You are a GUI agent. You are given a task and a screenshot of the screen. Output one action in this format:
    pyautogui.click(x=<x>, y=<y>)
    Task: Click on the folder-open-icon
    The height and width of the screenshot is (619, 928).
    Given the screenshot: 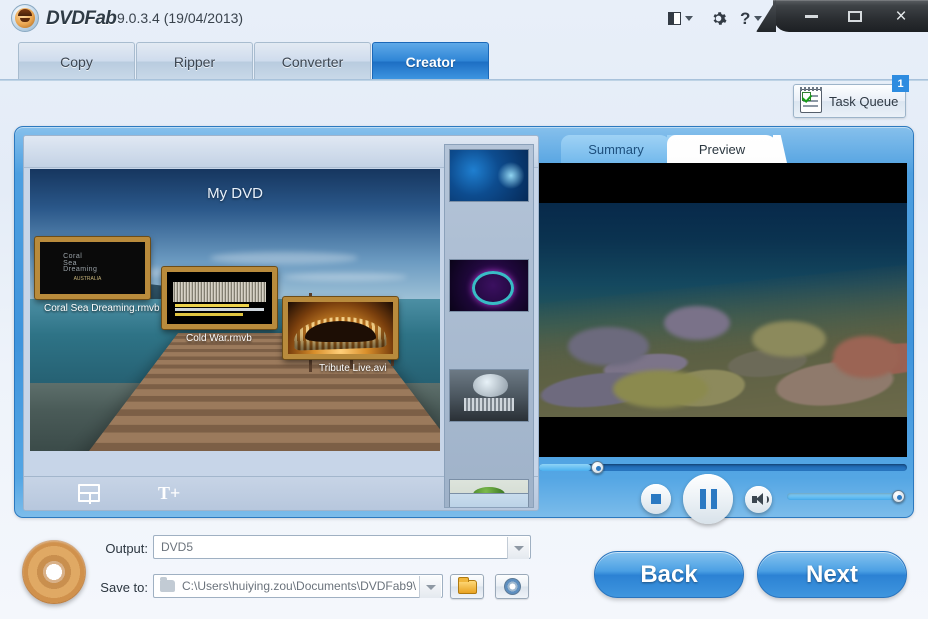 What is the action you would take?
    pyautogui.click(x=467, y=585)
    